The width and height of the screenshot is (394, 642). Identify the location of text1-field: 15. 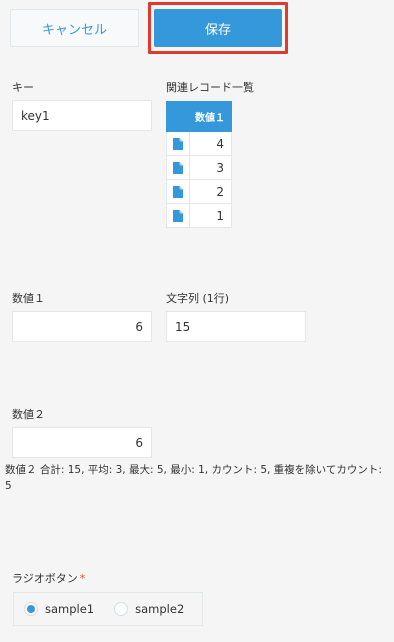
(236, 326).